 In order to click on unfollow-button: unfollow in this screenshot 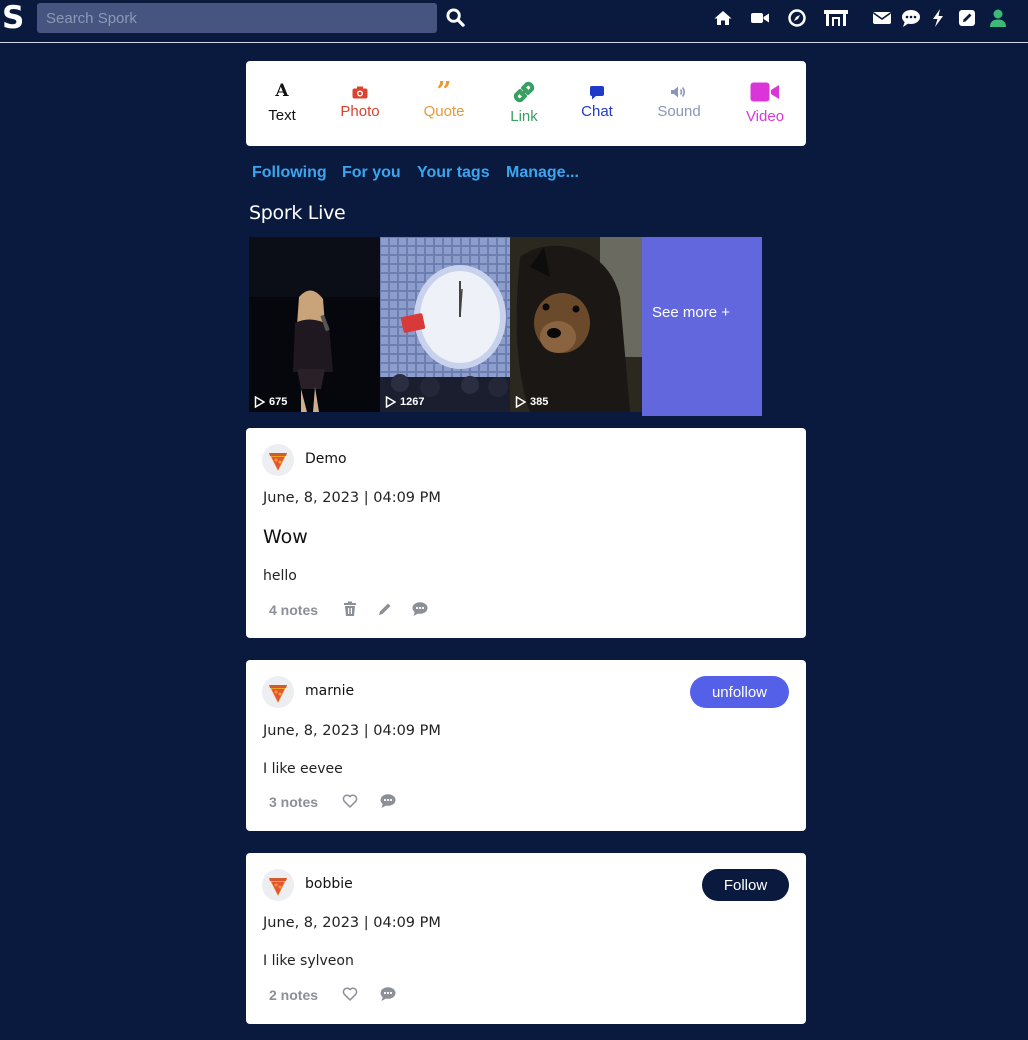, I will do `click(739, 692)`.